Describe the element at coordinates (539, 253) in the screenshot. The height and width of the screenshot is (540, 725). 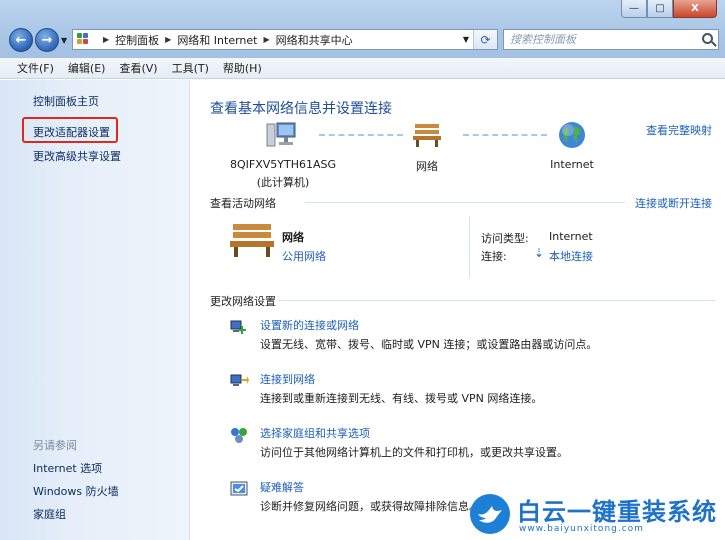
I see `ethernet-icon: ⇣` at that location.